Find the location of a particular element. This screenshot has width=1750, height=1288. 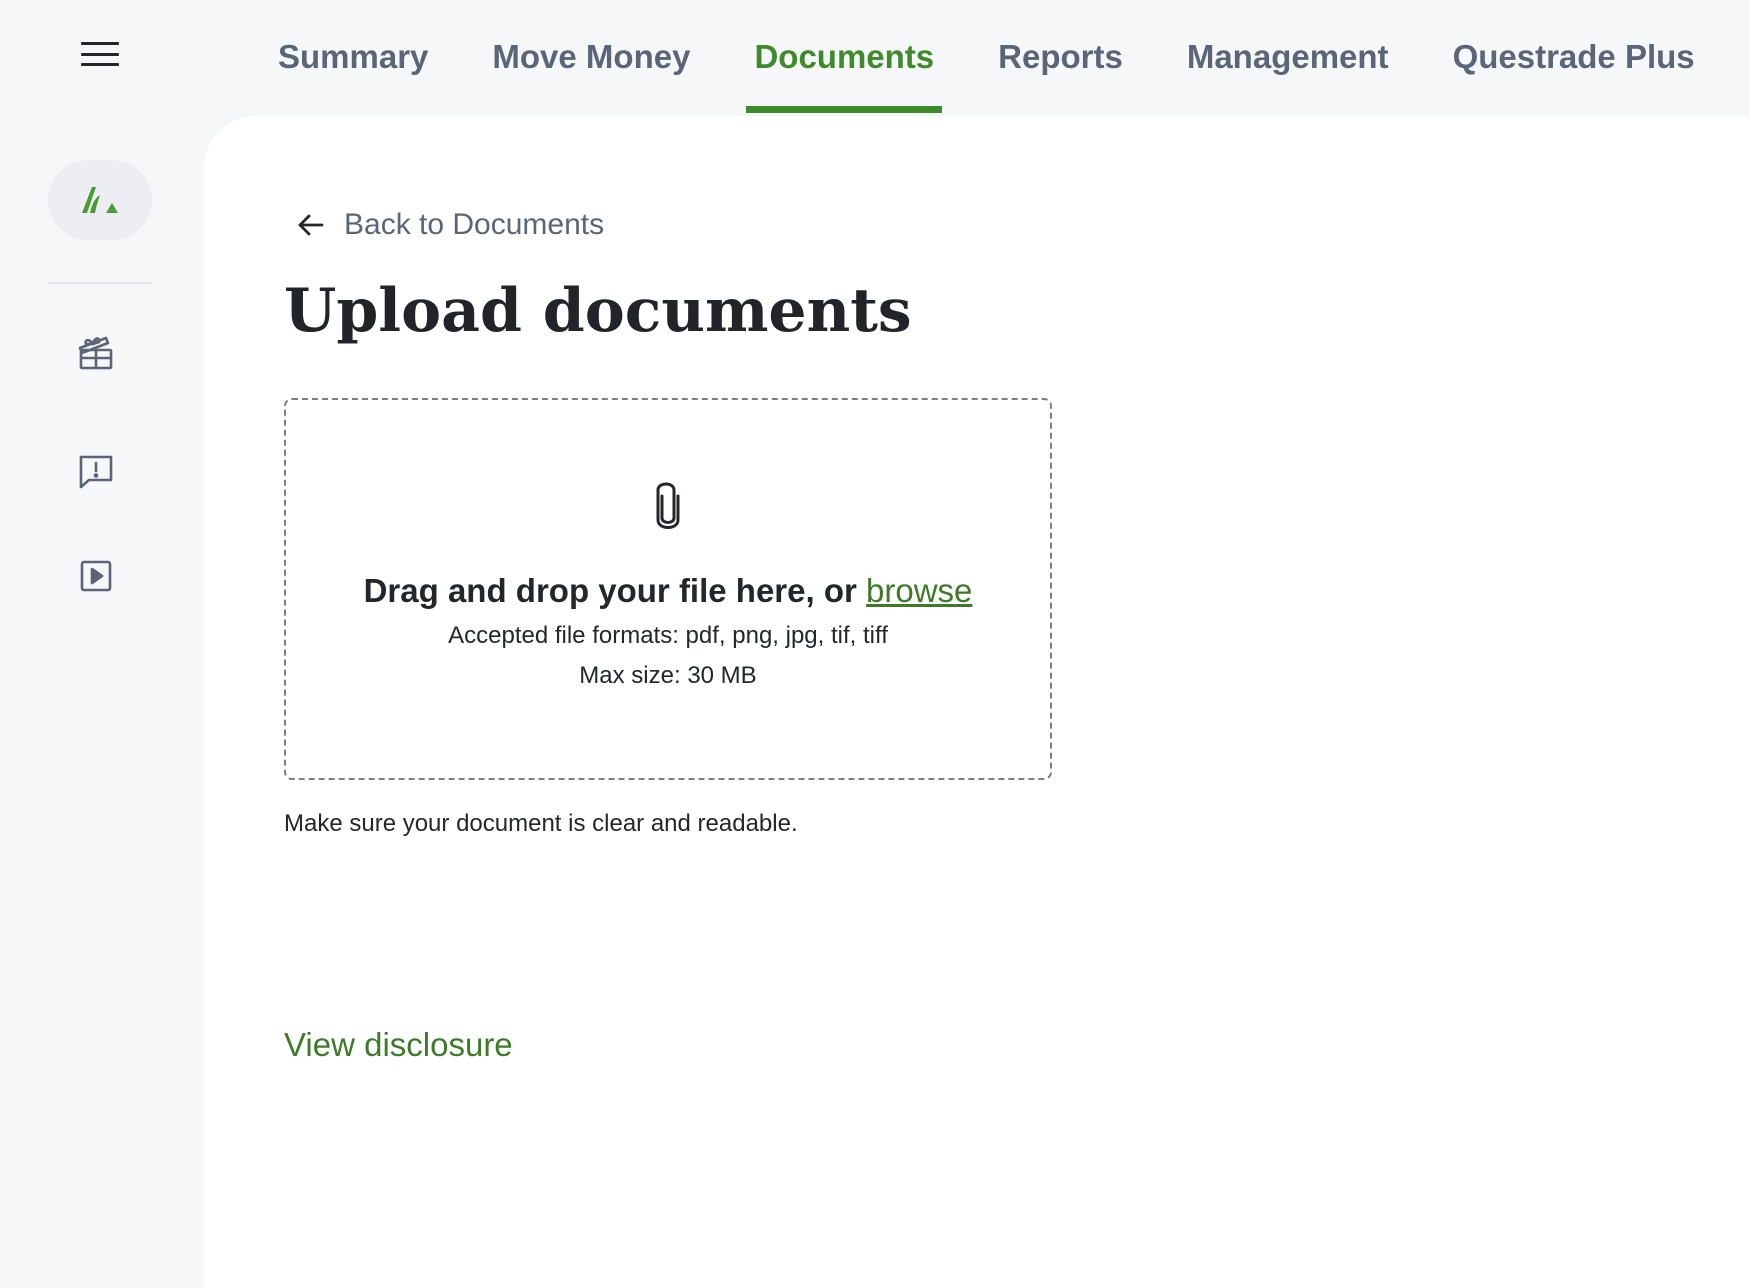

view-disclosure-link: View disclosure is located at coordinates (398, 1045).